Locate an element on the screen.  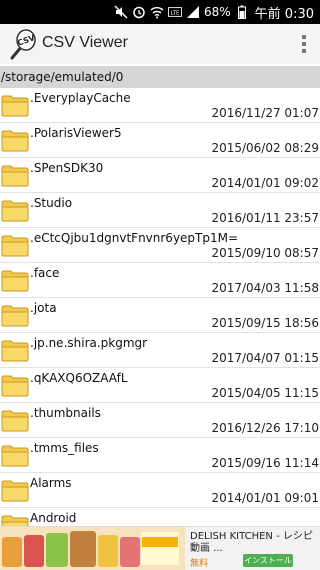
file-date: 2016/01/11 23:57 is located at coordinates (265, 218).